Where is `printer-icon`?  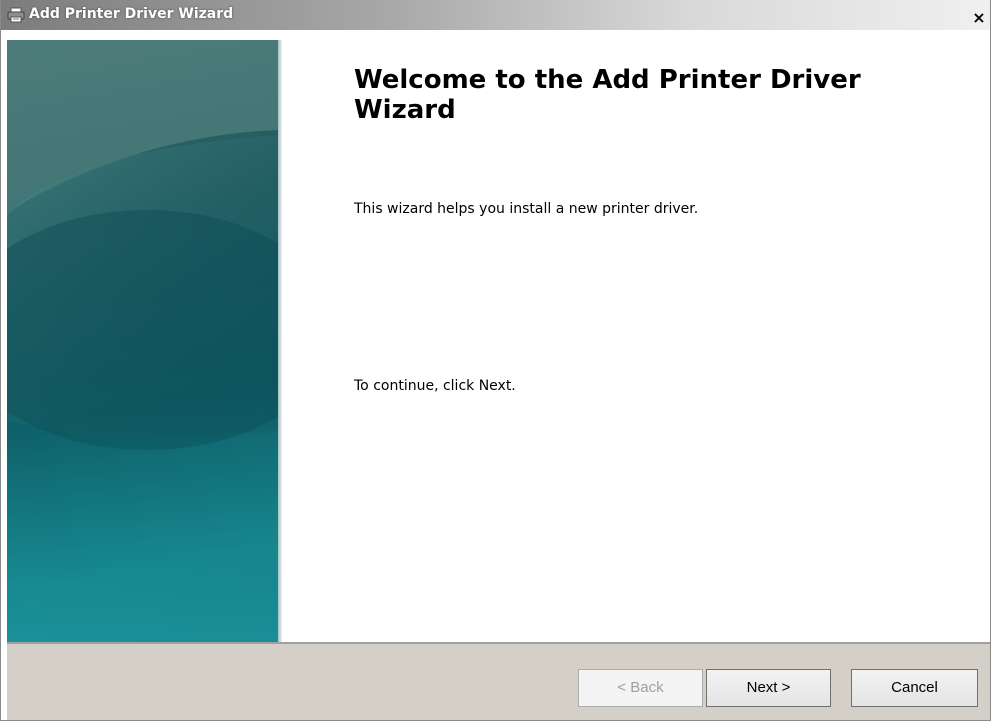
printer-icon is located at coordinates (16, 15).